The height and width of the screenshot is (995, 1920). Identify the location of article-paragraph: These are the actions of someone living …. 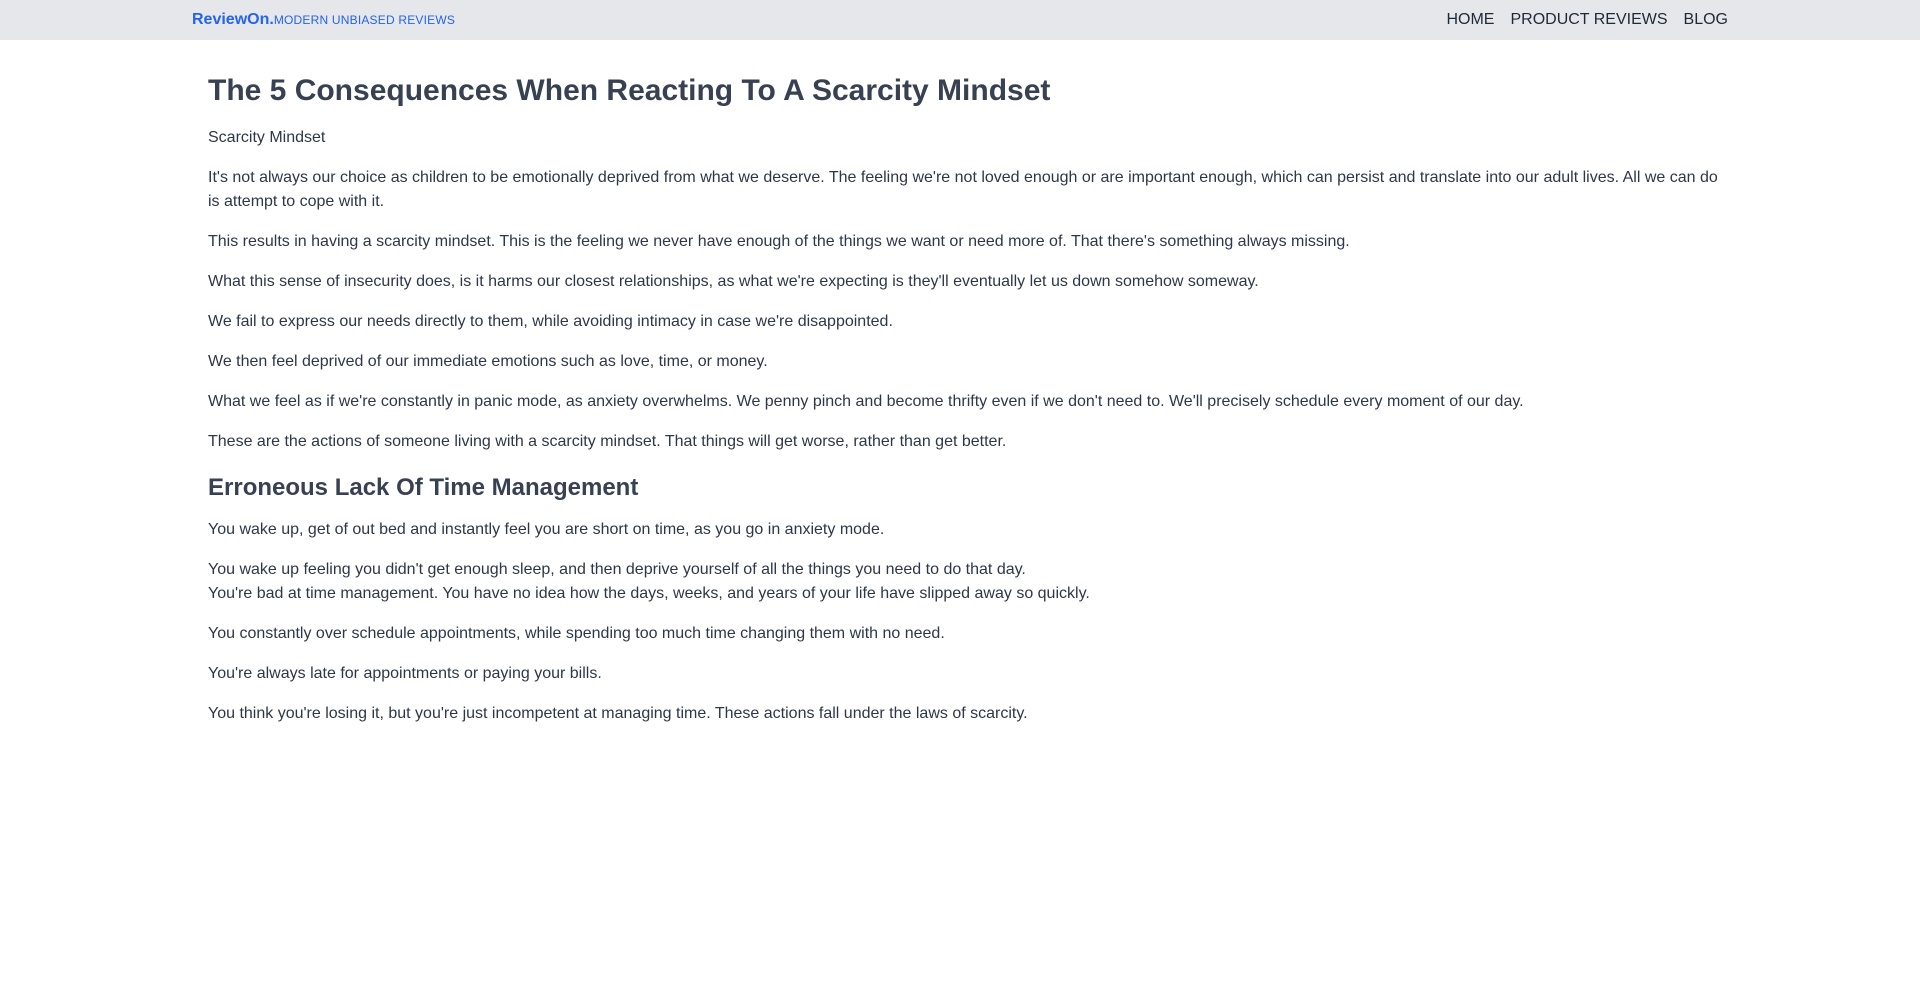
(607, 441).